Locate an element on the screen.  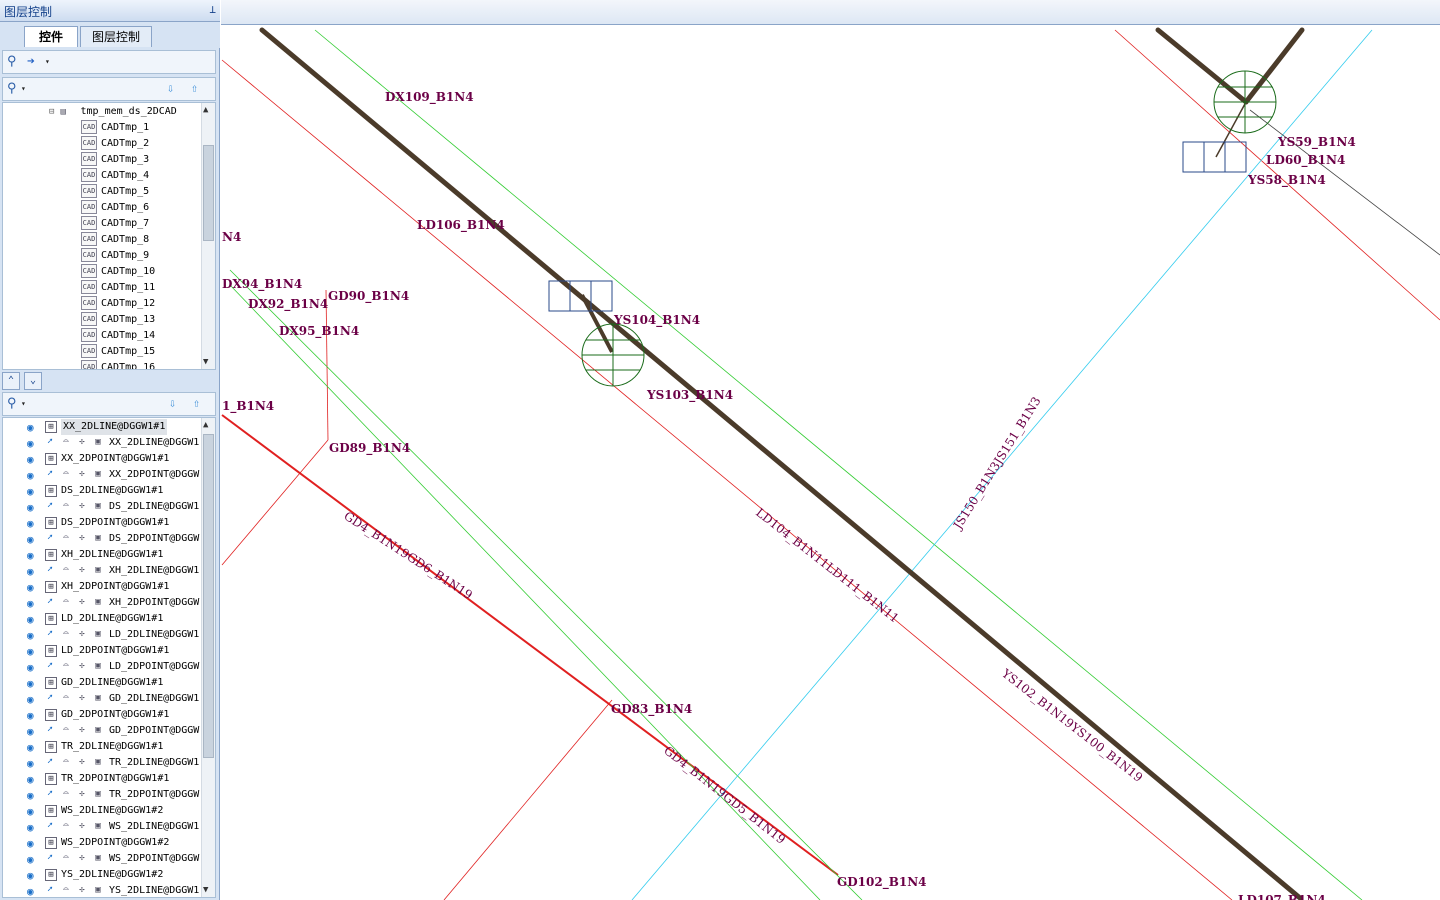
layer-row: ◉ ➚ ⌓ ✢ ▣ YS_2DLINE@DGGW1 is located at coordinates (102, 890).